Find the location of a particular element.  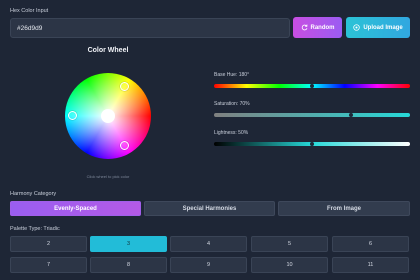

saturation-slider-thumb is located at coordinates (351, 115).